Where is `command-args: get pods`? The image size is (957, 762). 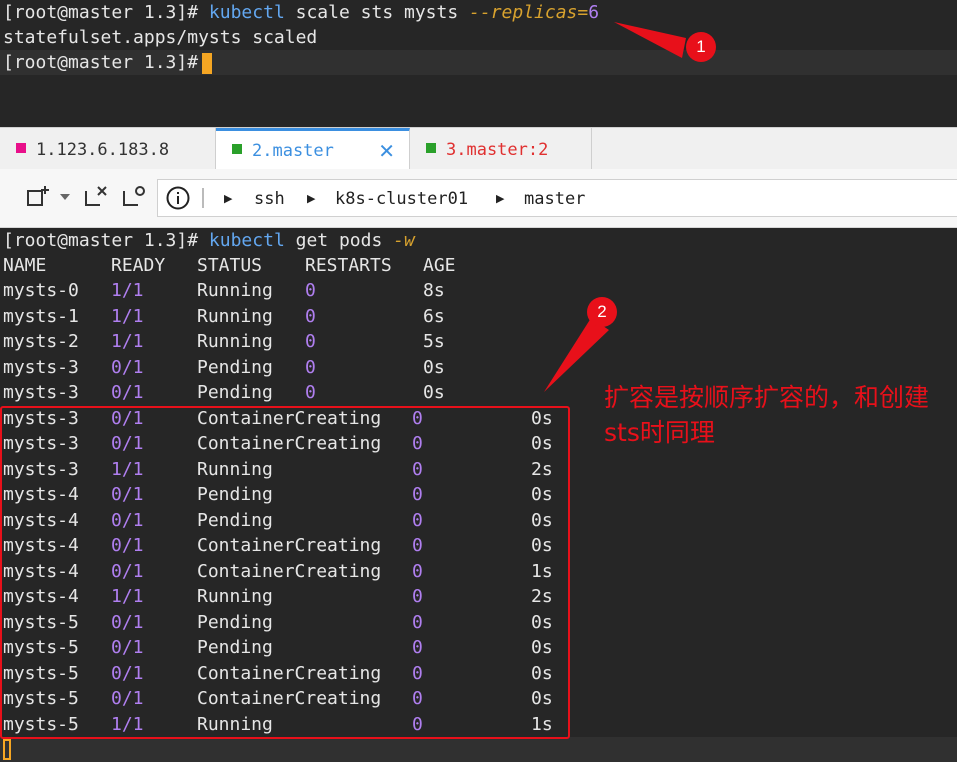
command-args: get pods is located at coordinates (339, 240).